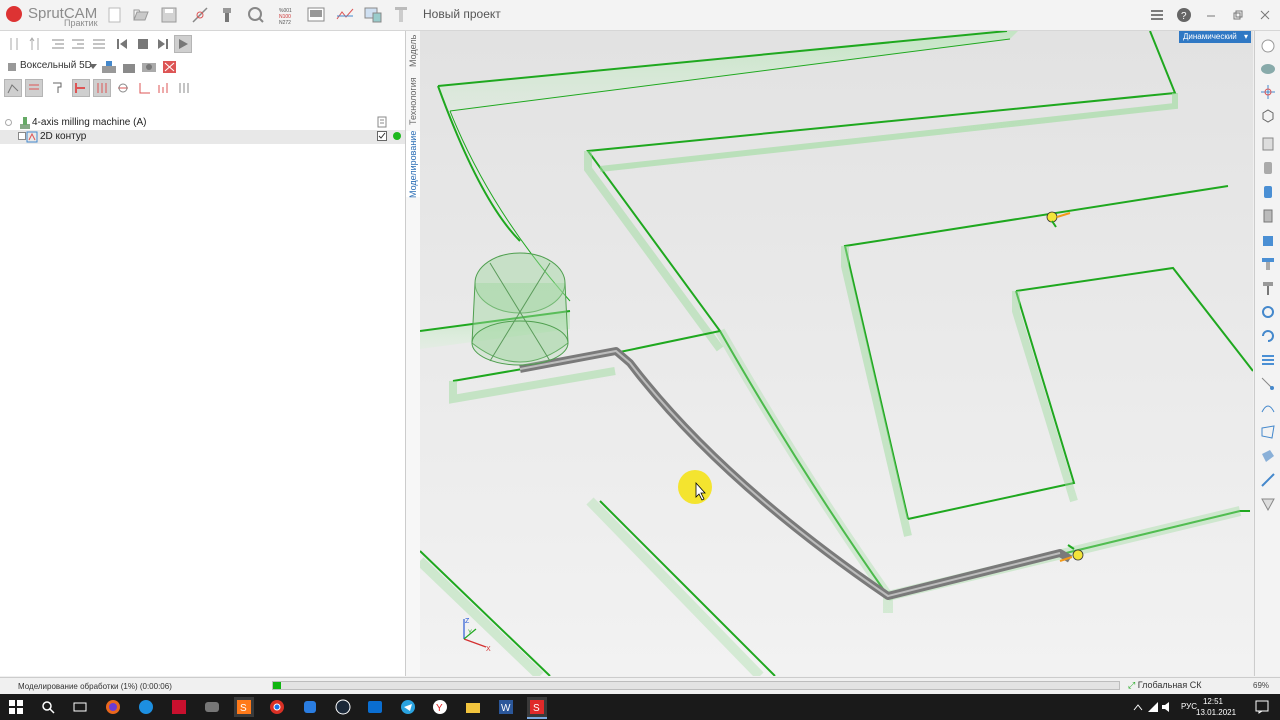 The image size is (1280, 720). I want to click on stop-icon, so click(143, 44).